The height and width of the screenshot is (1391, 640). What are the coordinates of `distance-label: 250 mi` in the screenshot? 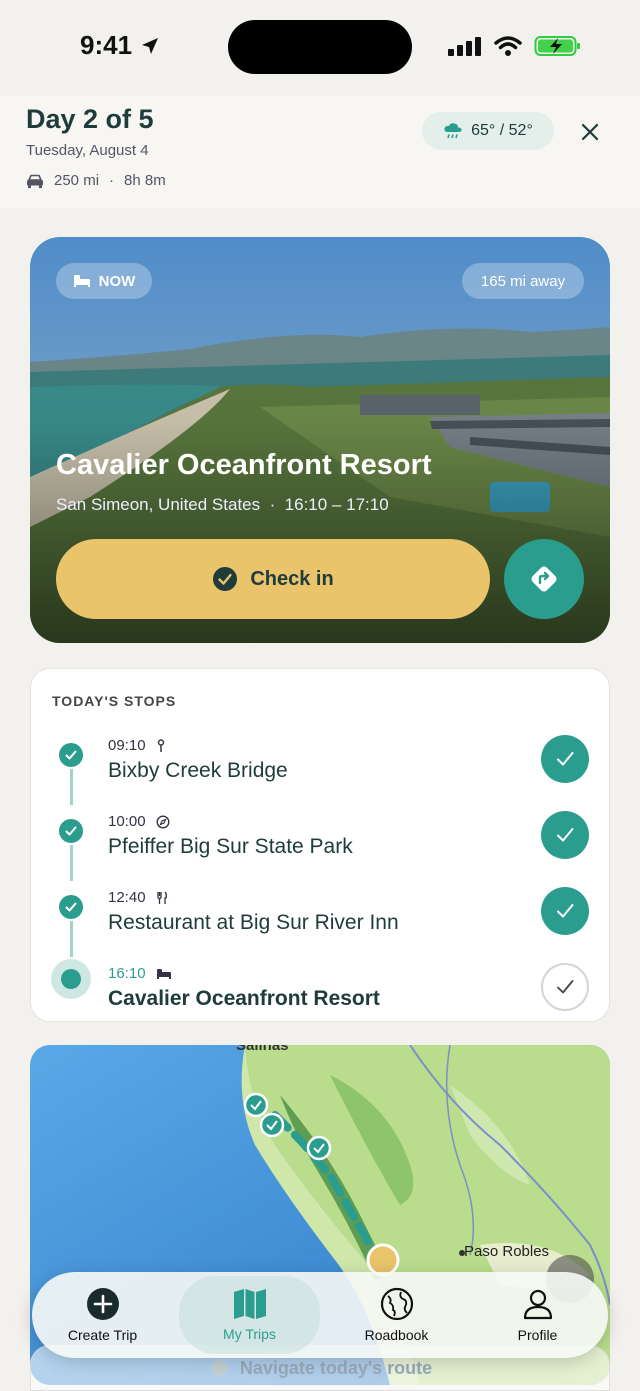 It's located at (77, 180).